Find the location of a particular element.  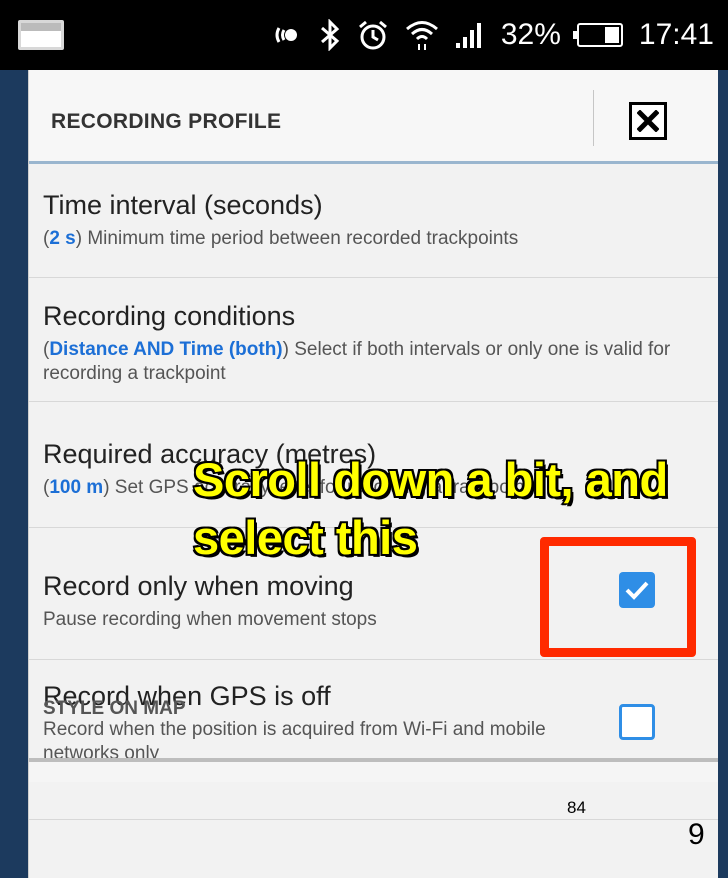

dialog-header: RECORDING PROFILE is located at coordinates (373, 117).